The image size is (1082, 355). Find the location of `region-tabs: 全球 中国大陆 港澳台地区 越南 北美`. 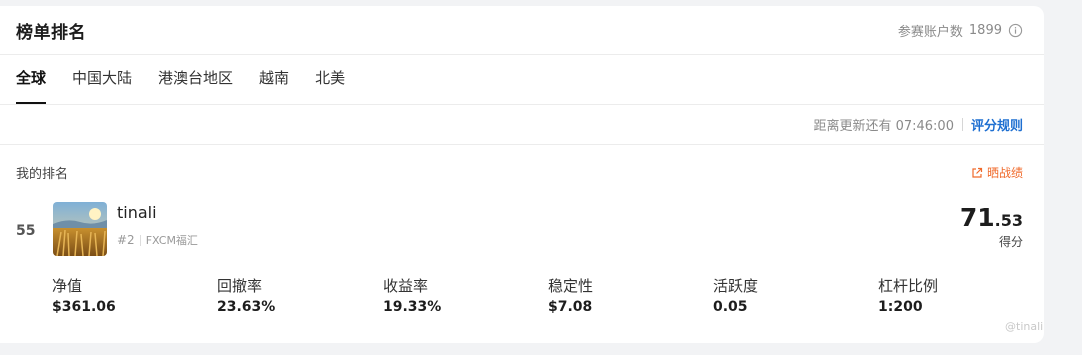

region-tabs: 全球 中国大陆 港澳台地区 越南 北美 is located at coordinates (522, 80).